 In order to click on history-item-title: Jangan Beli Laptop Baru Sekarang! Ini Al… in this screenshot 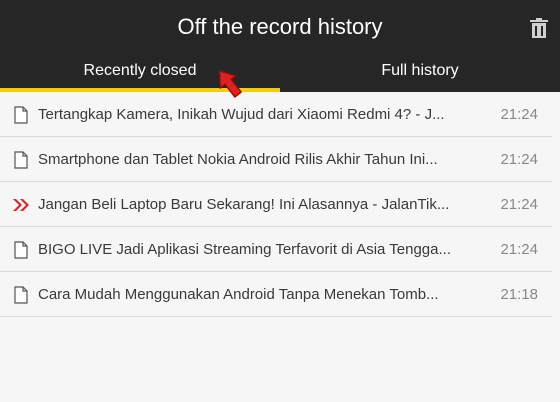, I will do `click(244, 204)`.